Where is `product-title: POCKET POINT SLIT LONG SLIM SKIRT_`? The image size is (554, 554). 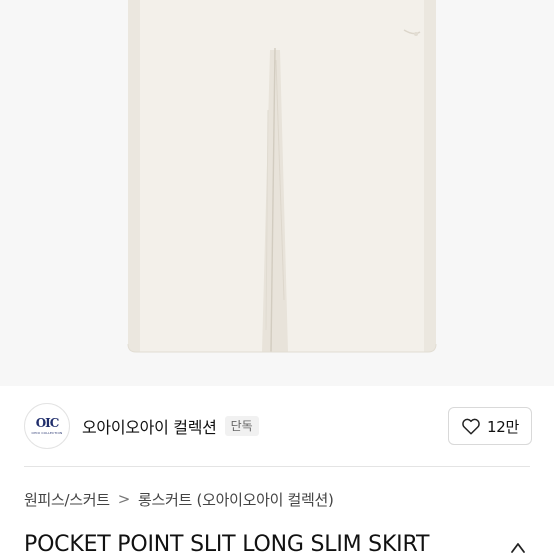 product-title: POCKET POINT SLIT LONG SLIM SKIRT_ is located at coordinates (232, 543).